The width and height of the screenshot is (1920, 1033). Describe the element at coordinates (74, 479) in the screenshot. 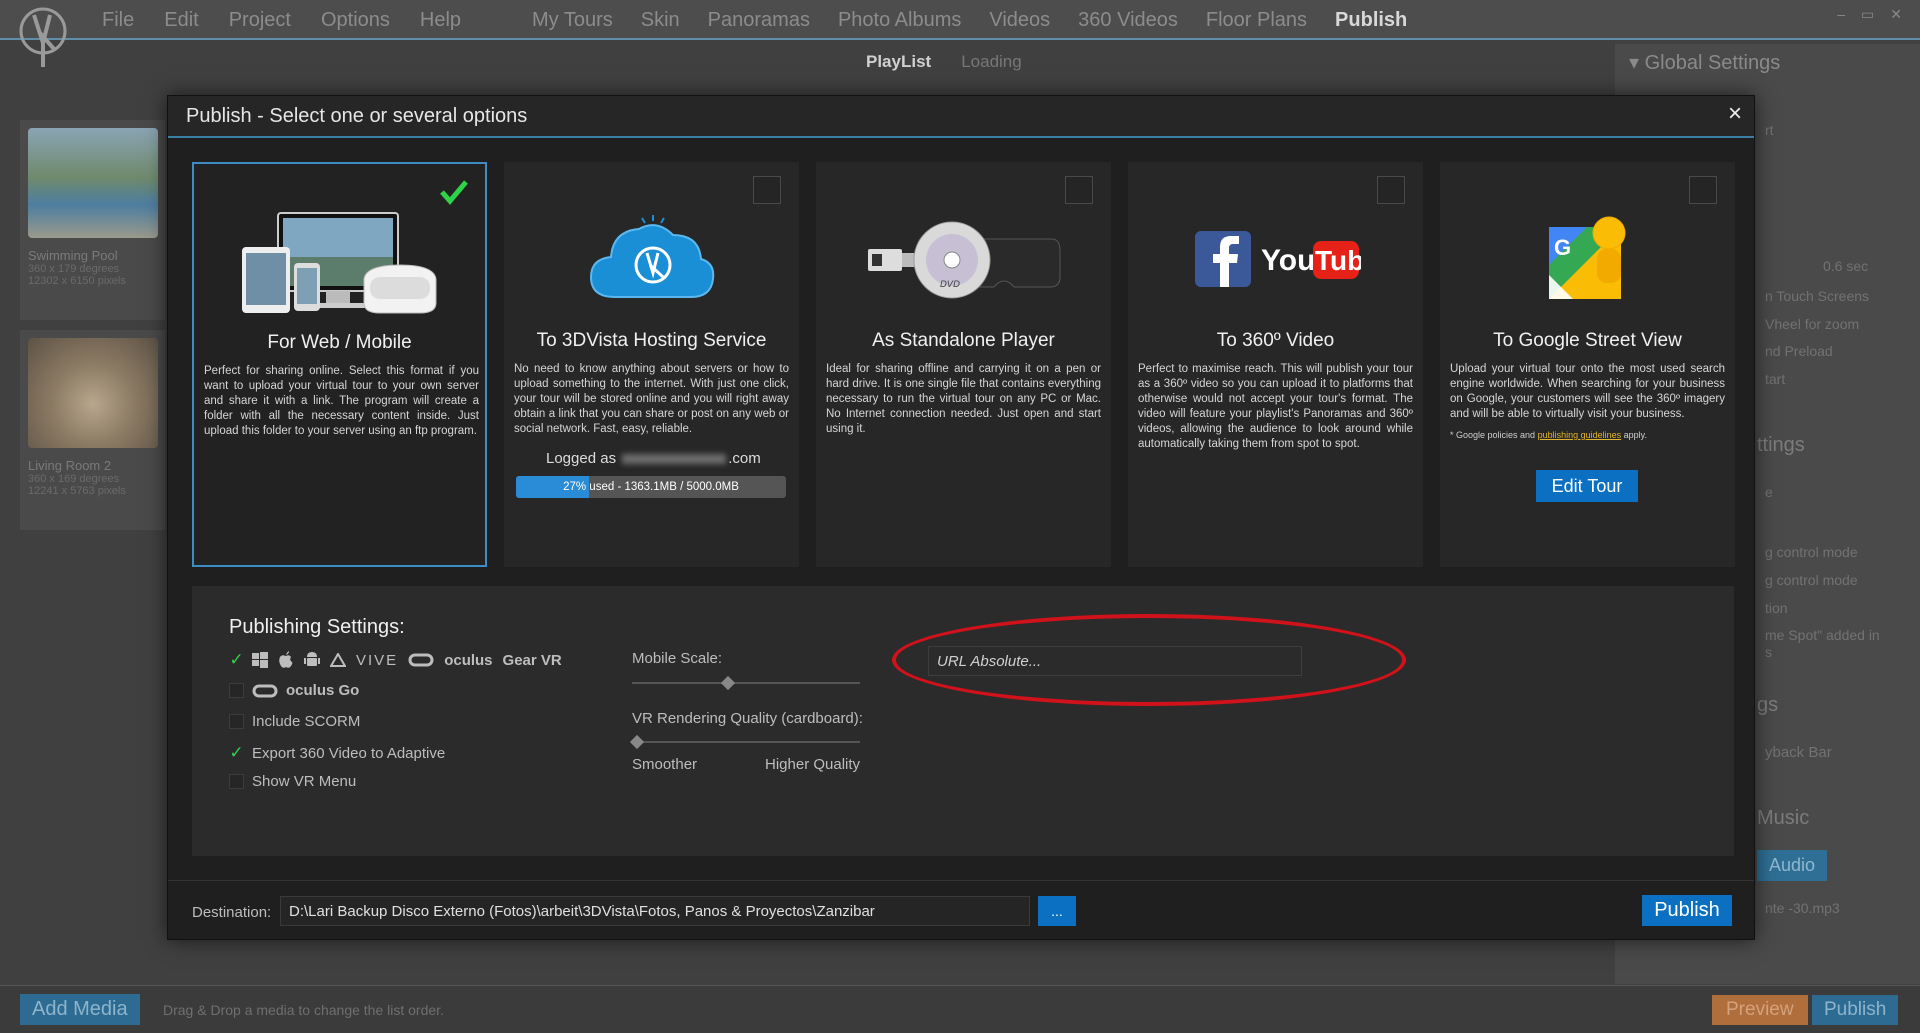

I see `playlist-item-degrees: 360 x 169 degrees` at that location.